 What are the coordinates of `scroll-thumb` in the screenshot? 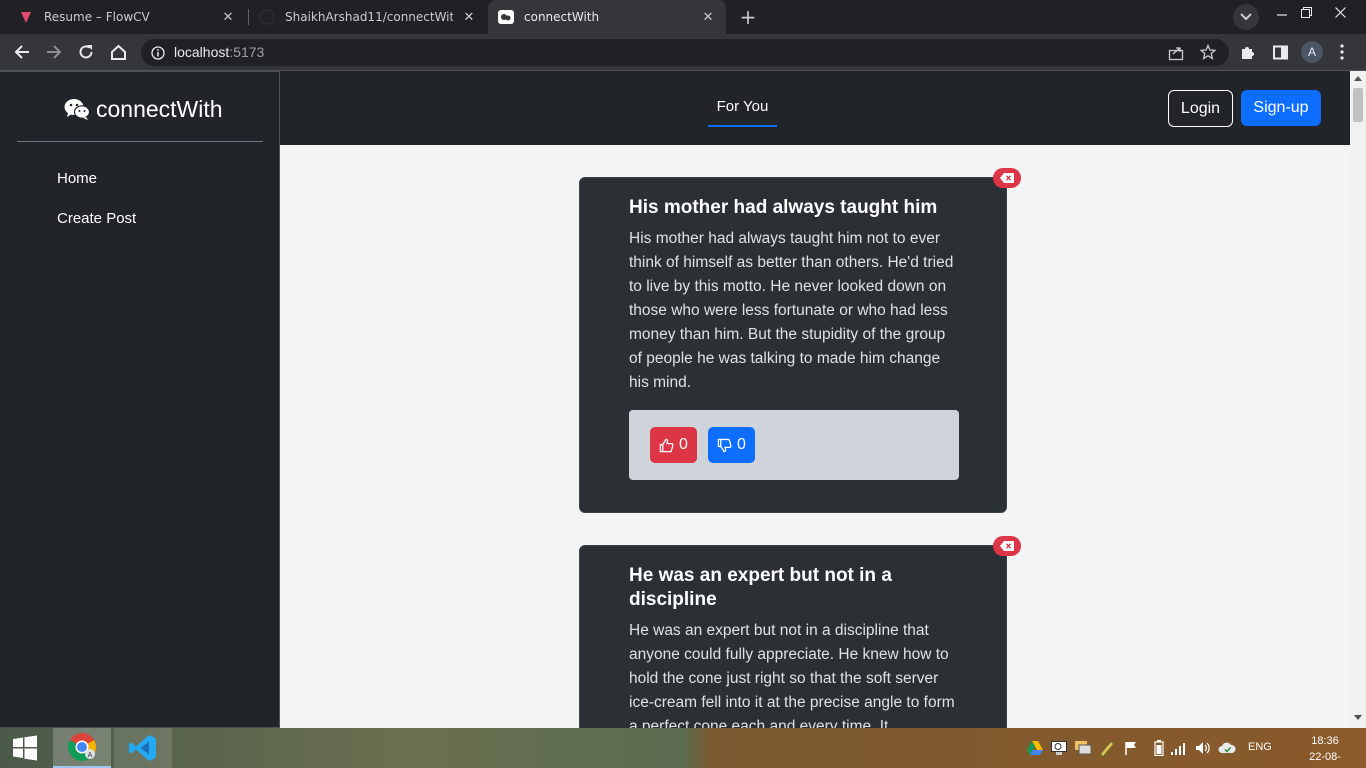 It's located at (1358, 105).